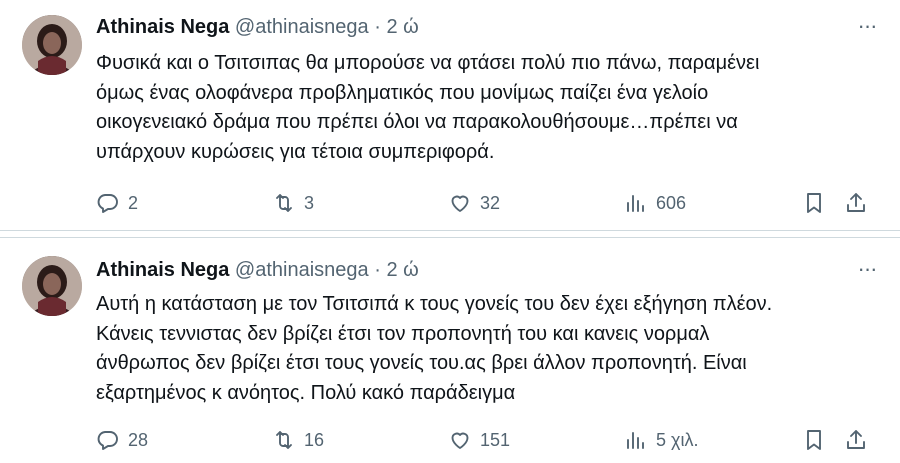  What do you see at coordinates (309, 202) in the screenshot?
I see `retweet-count: 3` at bounding box center [309, 202].